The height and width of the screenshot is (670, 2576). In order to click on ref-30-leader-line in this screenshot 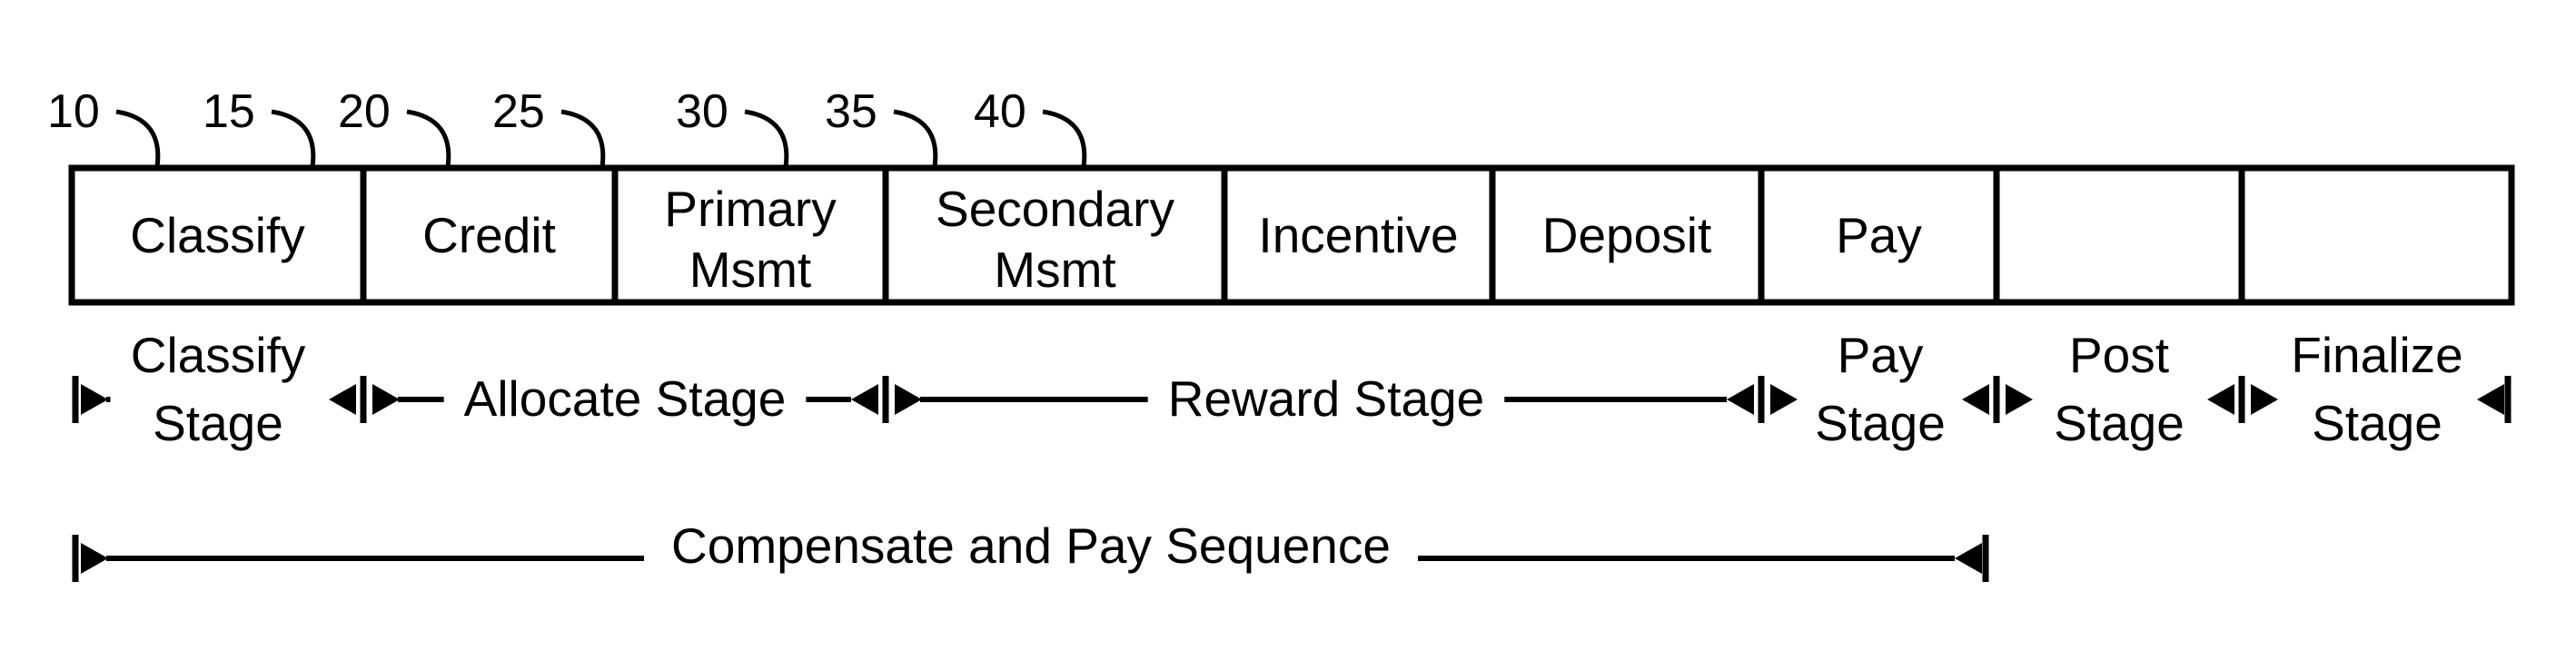, I will do `click(766, 138)`.